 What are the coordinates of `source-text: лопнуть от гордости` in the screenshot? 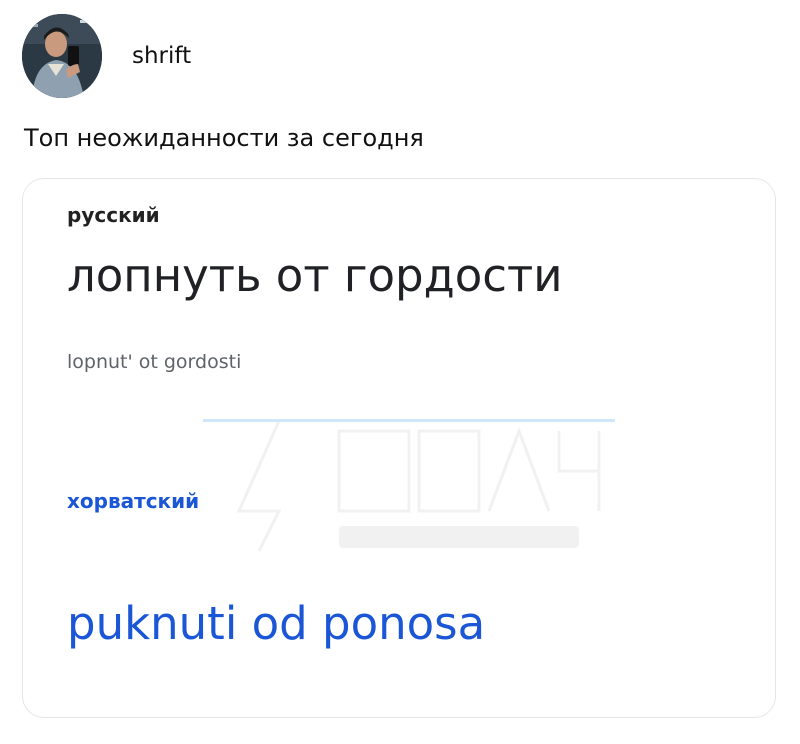 It's located at (315, 275).